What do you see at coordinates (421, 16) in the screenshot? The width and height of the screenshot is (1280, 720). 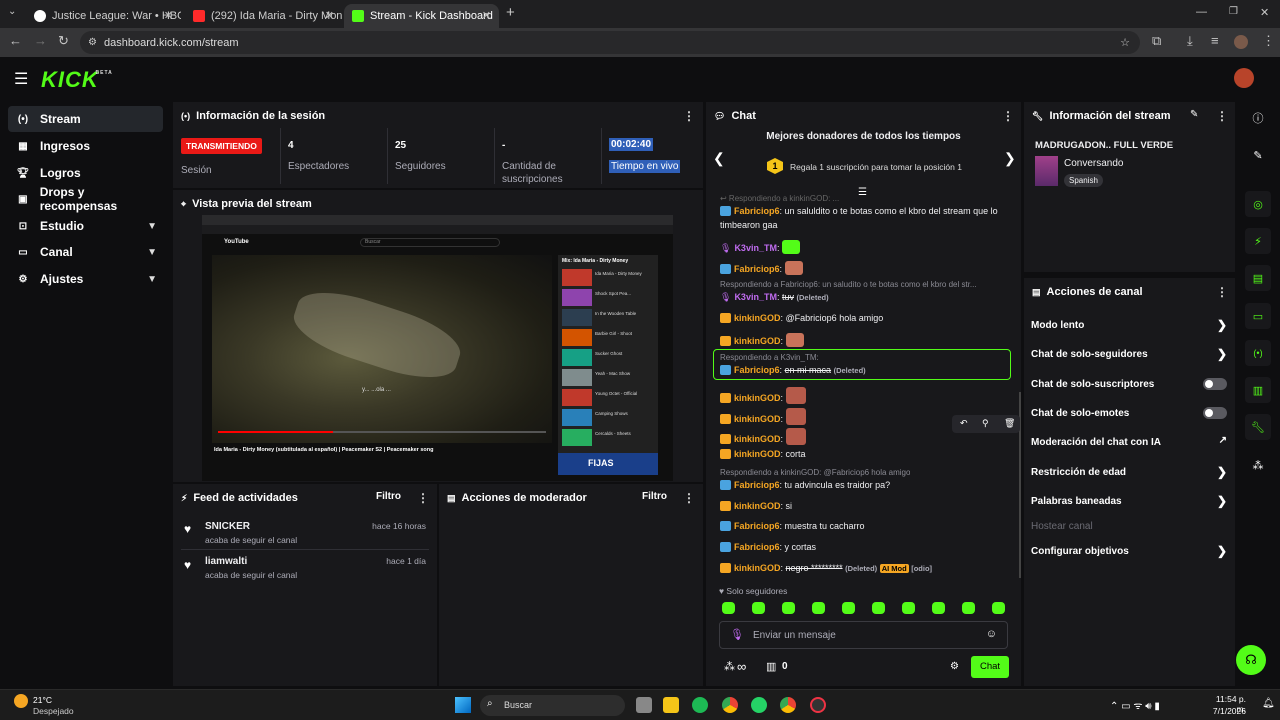 I see `browser-tab-kick: Stream - Kick Dashboard ✕` at bounding box center [421, 16].